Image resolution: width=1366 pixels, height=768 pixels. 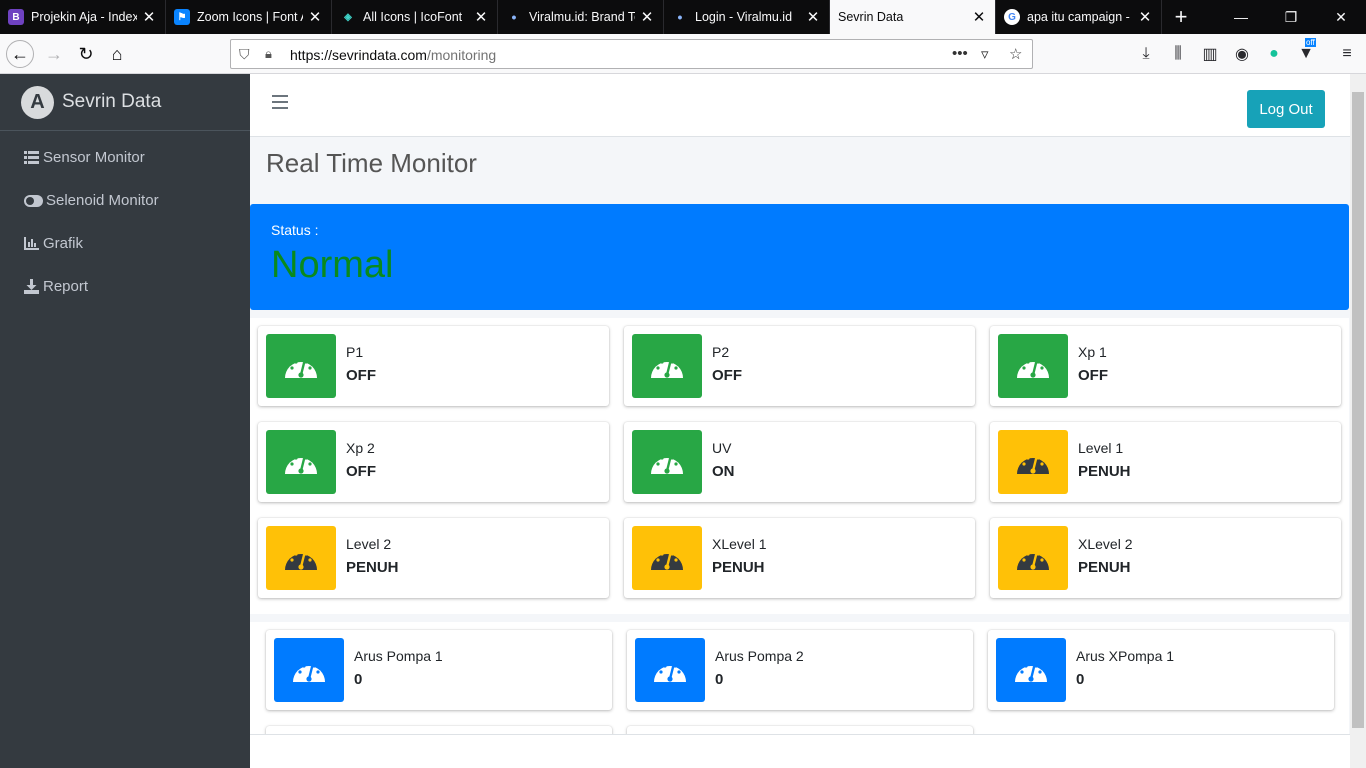 I want to click on url-path: /monitoring, so click(x=461, y=55).